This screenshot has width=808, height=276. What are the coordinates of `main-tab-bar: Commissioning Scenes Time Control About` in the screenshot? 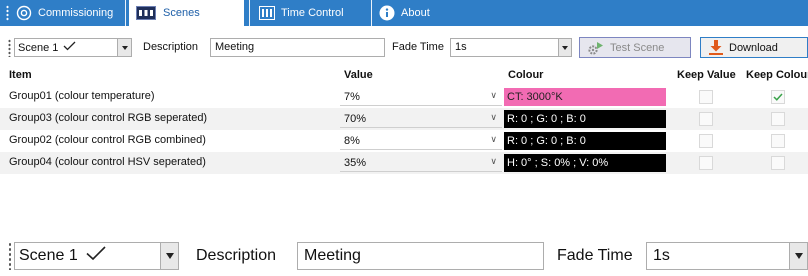 It's located at (404, 13).